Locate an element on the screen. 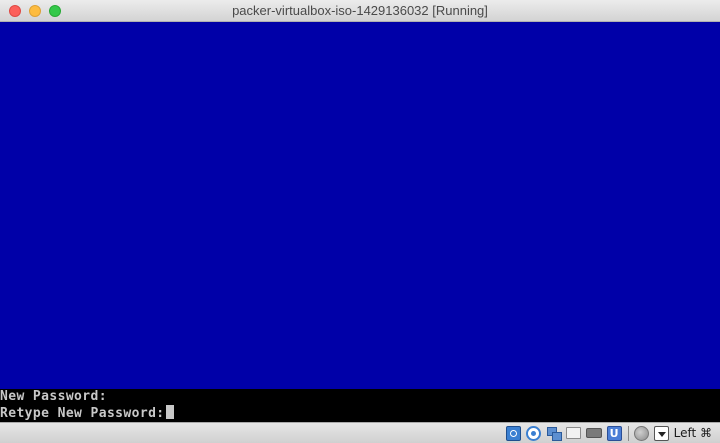 This screenshot has width=720, height=443. usb-icon: U is located at coordinates (614, 433).